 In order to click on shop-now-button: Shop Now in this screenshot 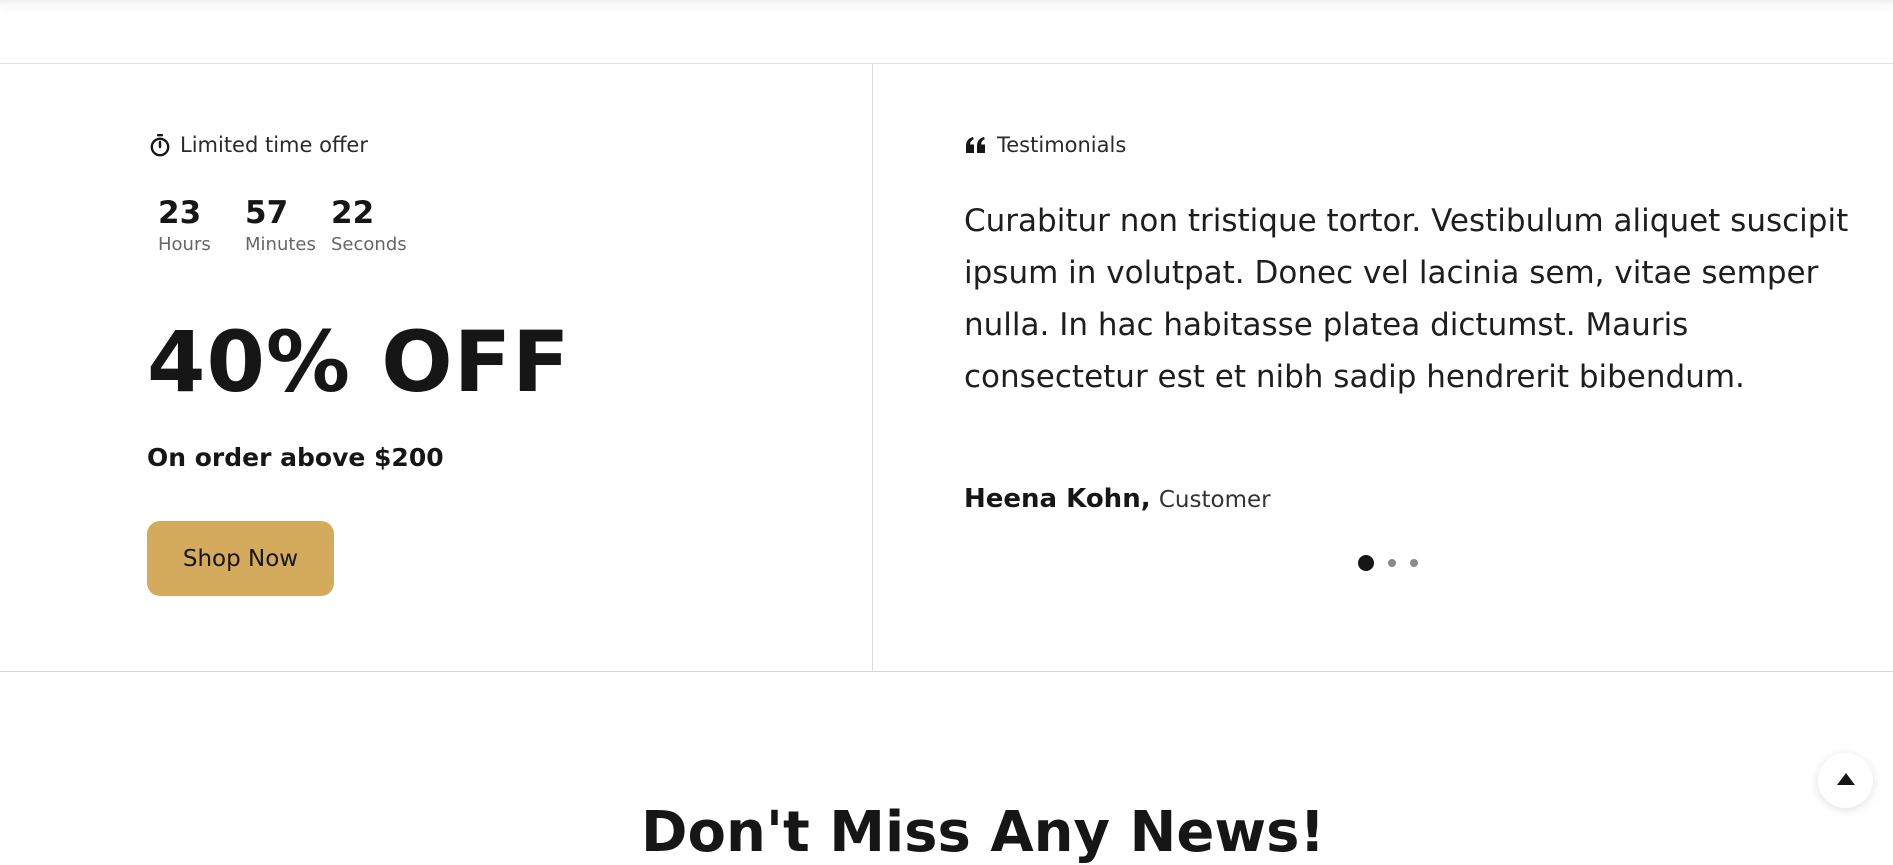, I will do `click(240, 558)`.